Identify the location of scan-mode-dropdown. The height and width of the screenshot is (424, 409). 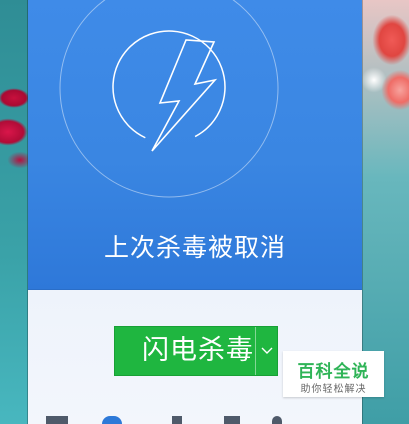
(266, 351).